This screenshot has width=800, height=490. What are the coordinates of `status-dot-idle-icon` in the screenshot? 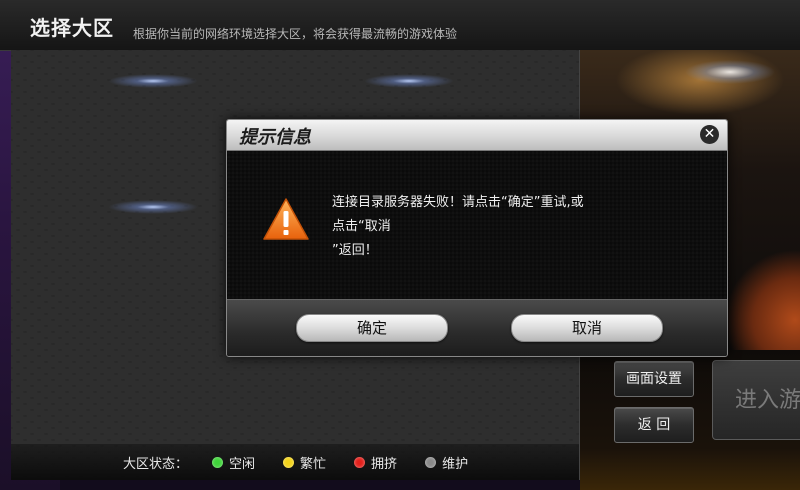 It's located at (218, 462).